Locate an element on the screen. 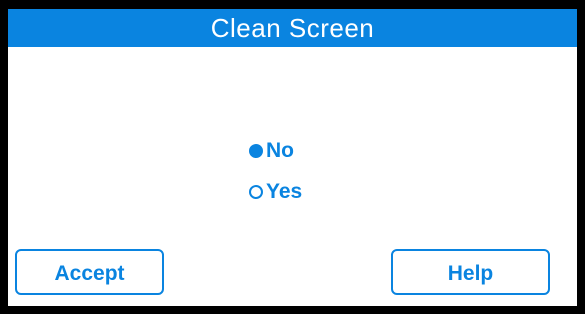 The width and height of the screenshot is (585, 314). radio-empty-icon is located at coordinates (256, 192).